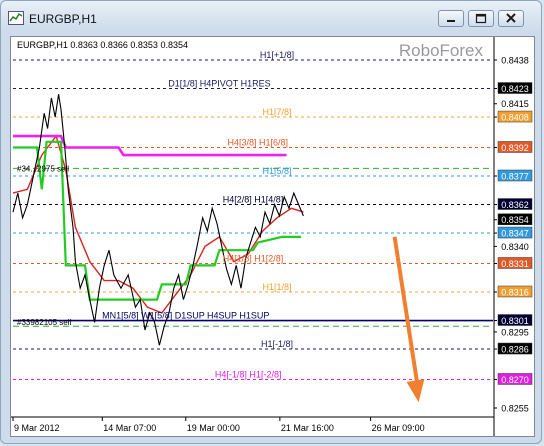  I want to click on level-label: H1[1/8], so click(276, 287).